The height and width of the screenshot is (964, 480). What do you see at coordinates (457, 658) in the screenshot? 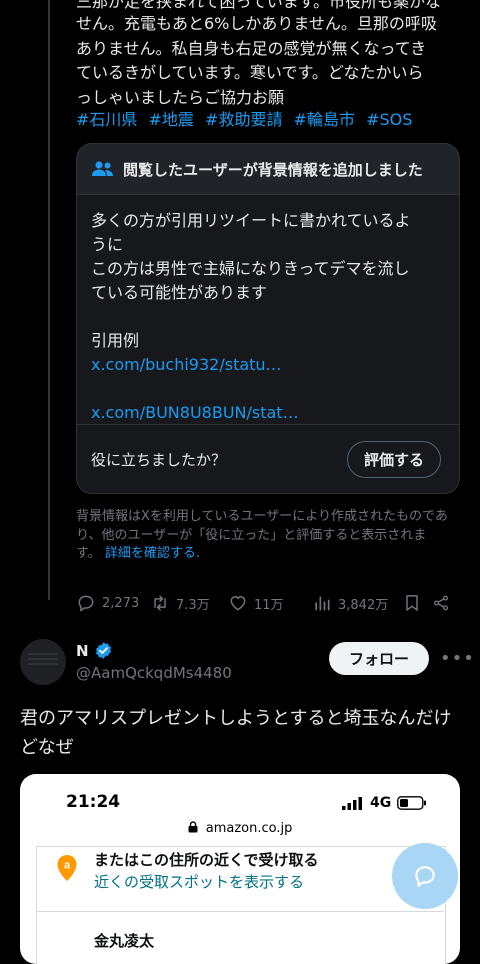
I see `more-icon: •••` at bounding box center [457, 658].